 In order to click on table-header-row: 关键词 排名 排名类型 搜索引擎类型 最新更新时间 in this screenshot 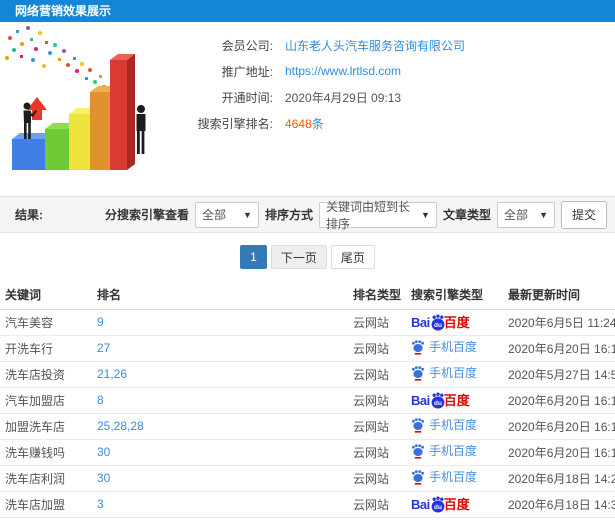, I will do `click(307, 295)`.